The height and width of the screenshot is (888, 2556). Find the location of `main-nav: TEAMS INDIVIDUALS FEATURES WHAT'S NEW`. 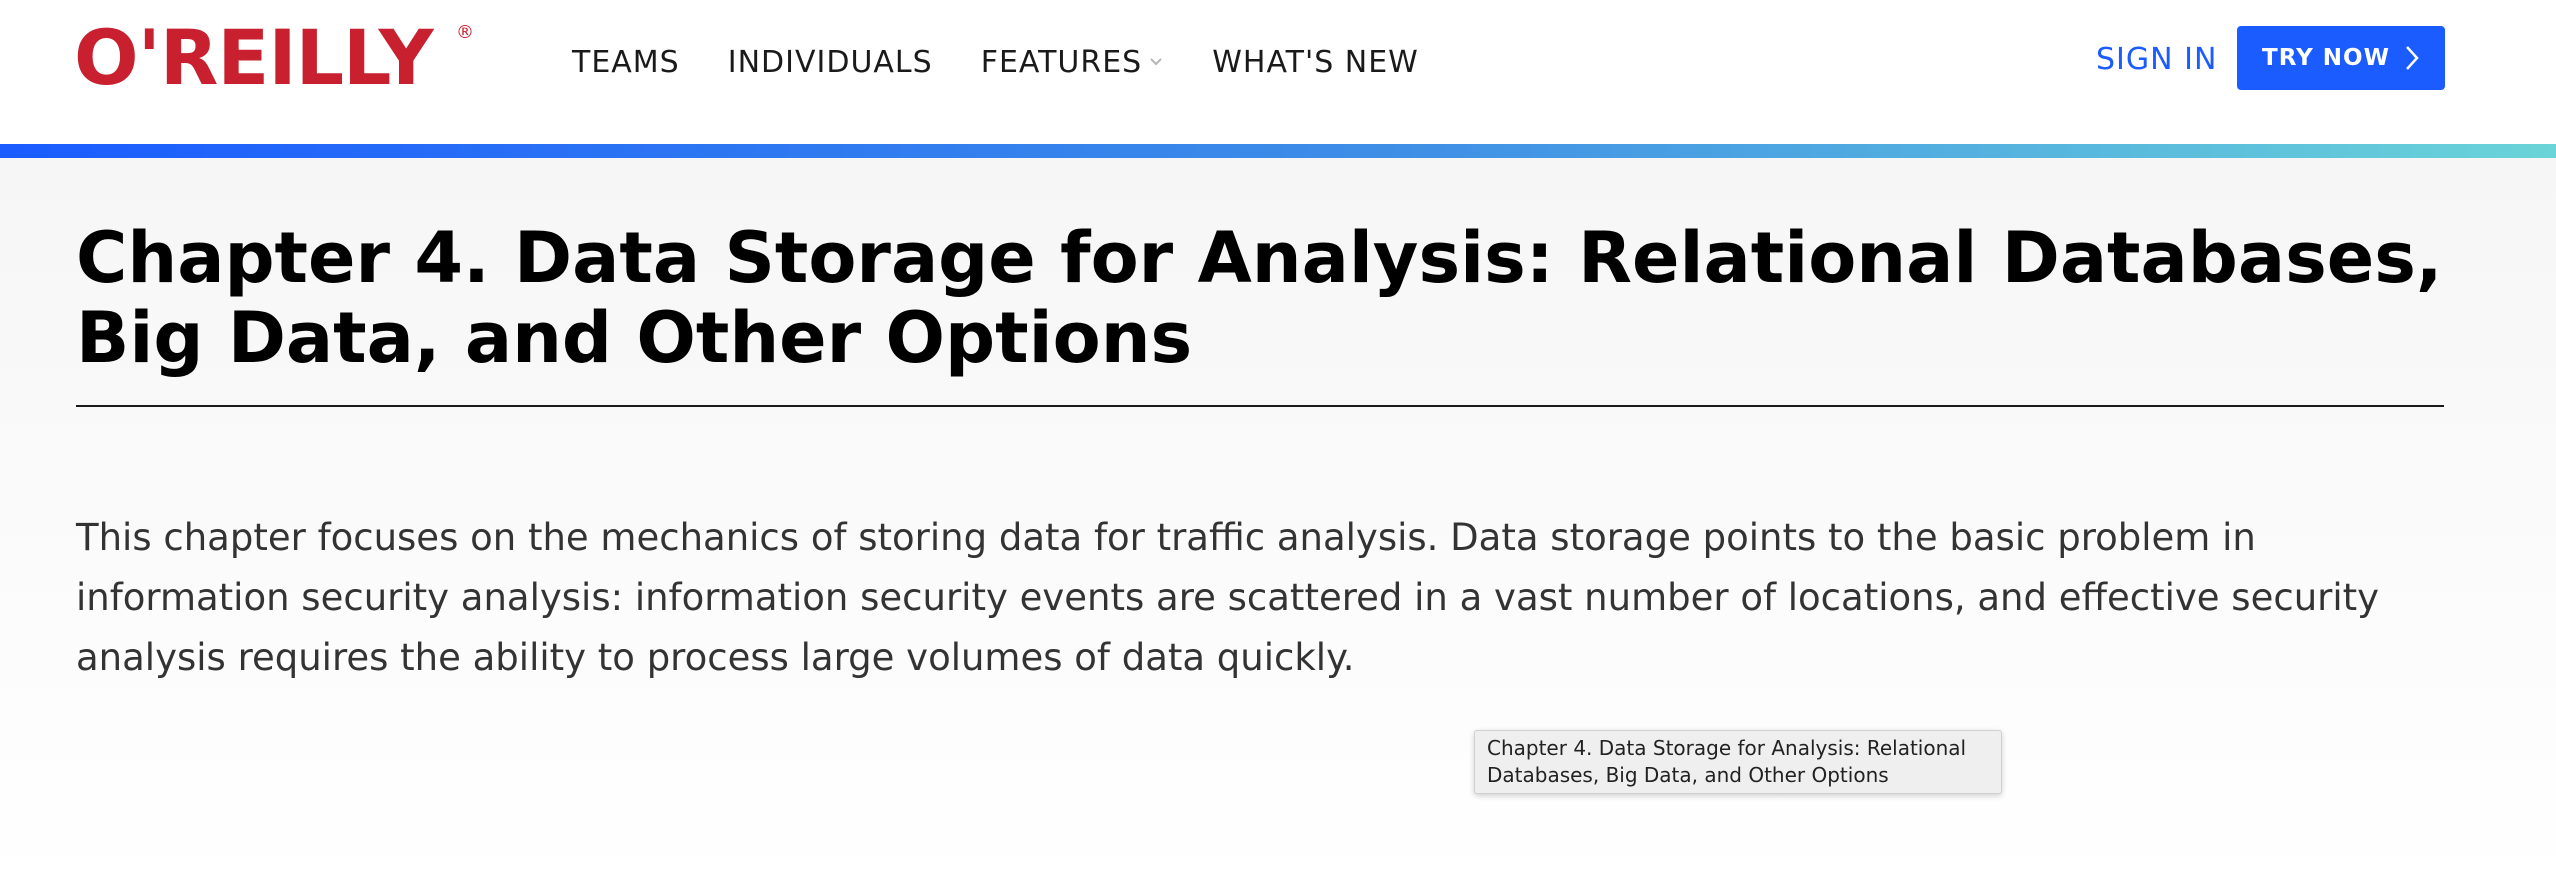

main-nav: TEAMS INDIVIDUALS FEATURES WHAT'S NEW is located at coordinates (1019, 62).